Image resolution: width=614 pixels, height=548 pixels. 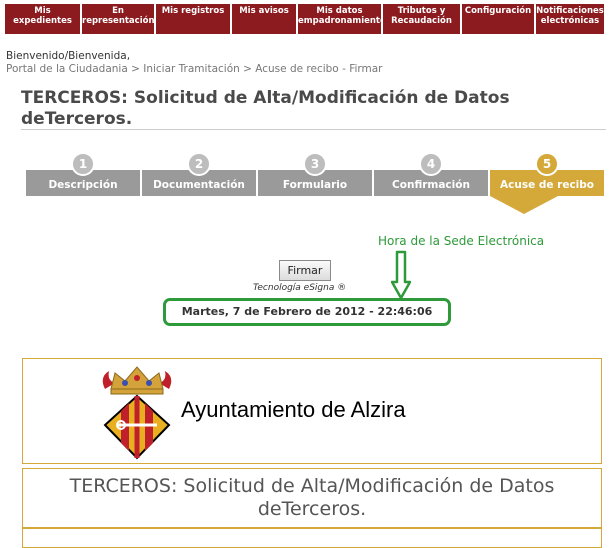 I want to click on clock-annotation-label: Hora de la Sede Electrónica, so click(x=461, y=241).